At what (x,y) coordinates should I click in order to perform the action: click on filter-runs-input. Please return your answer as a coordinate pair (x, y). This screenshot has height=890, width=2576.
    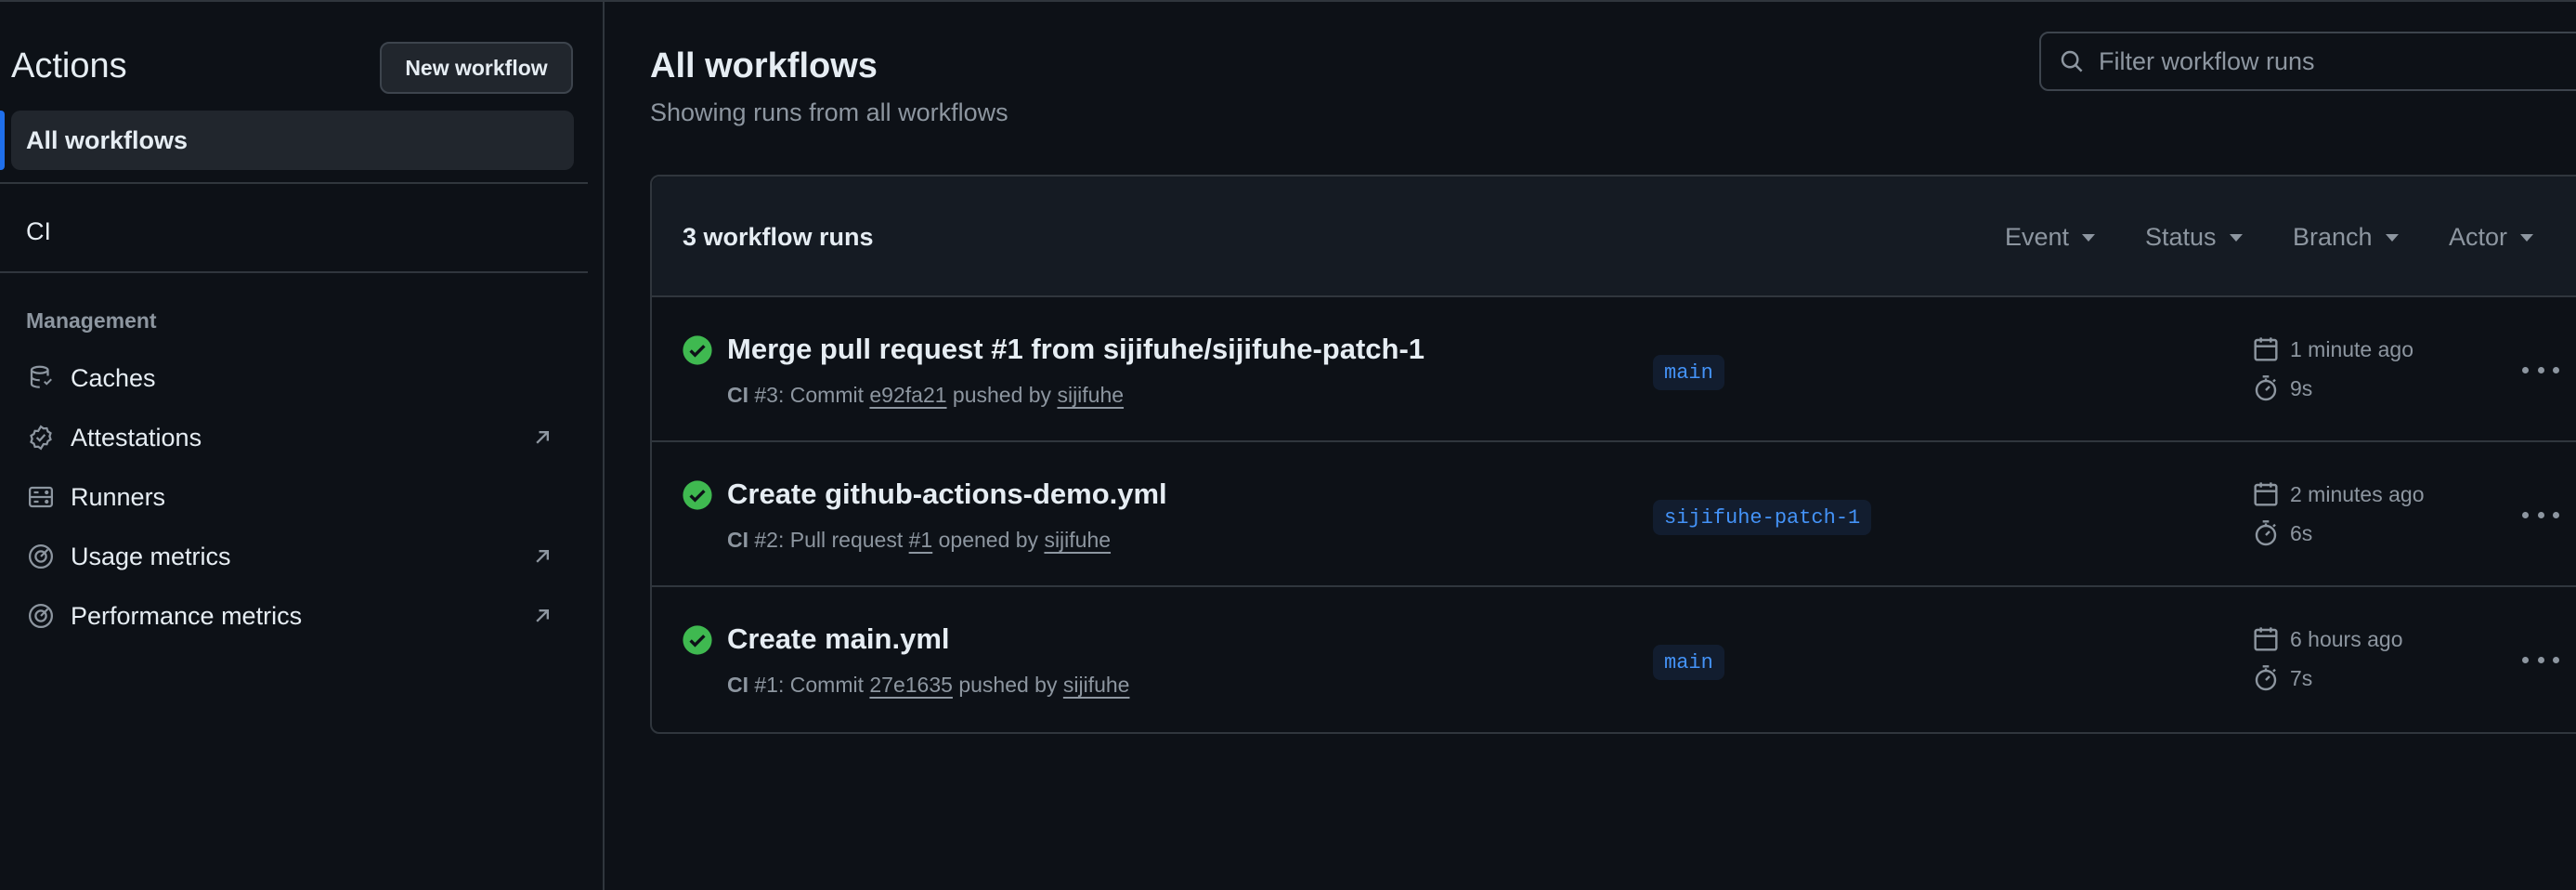
    Looking at the image, I should click on (2331, 61).